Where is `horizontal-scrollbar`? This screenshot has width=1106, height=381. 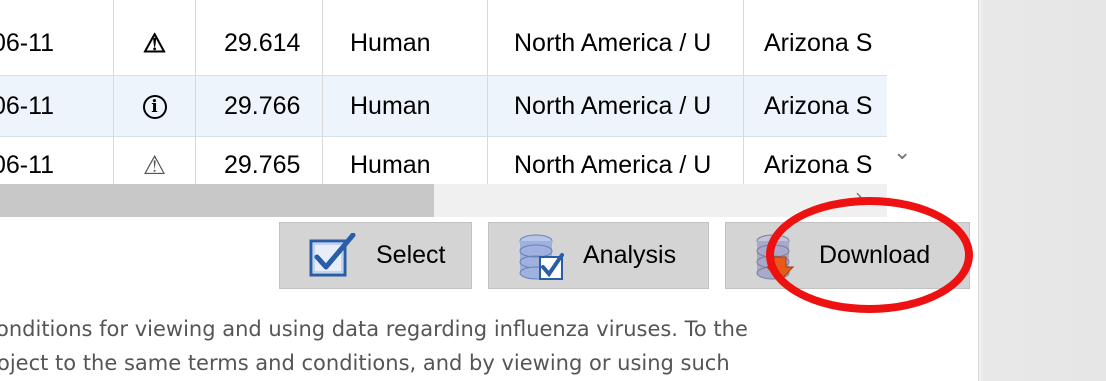 horizontal-scrollbar is located at coordinates (443, 200).